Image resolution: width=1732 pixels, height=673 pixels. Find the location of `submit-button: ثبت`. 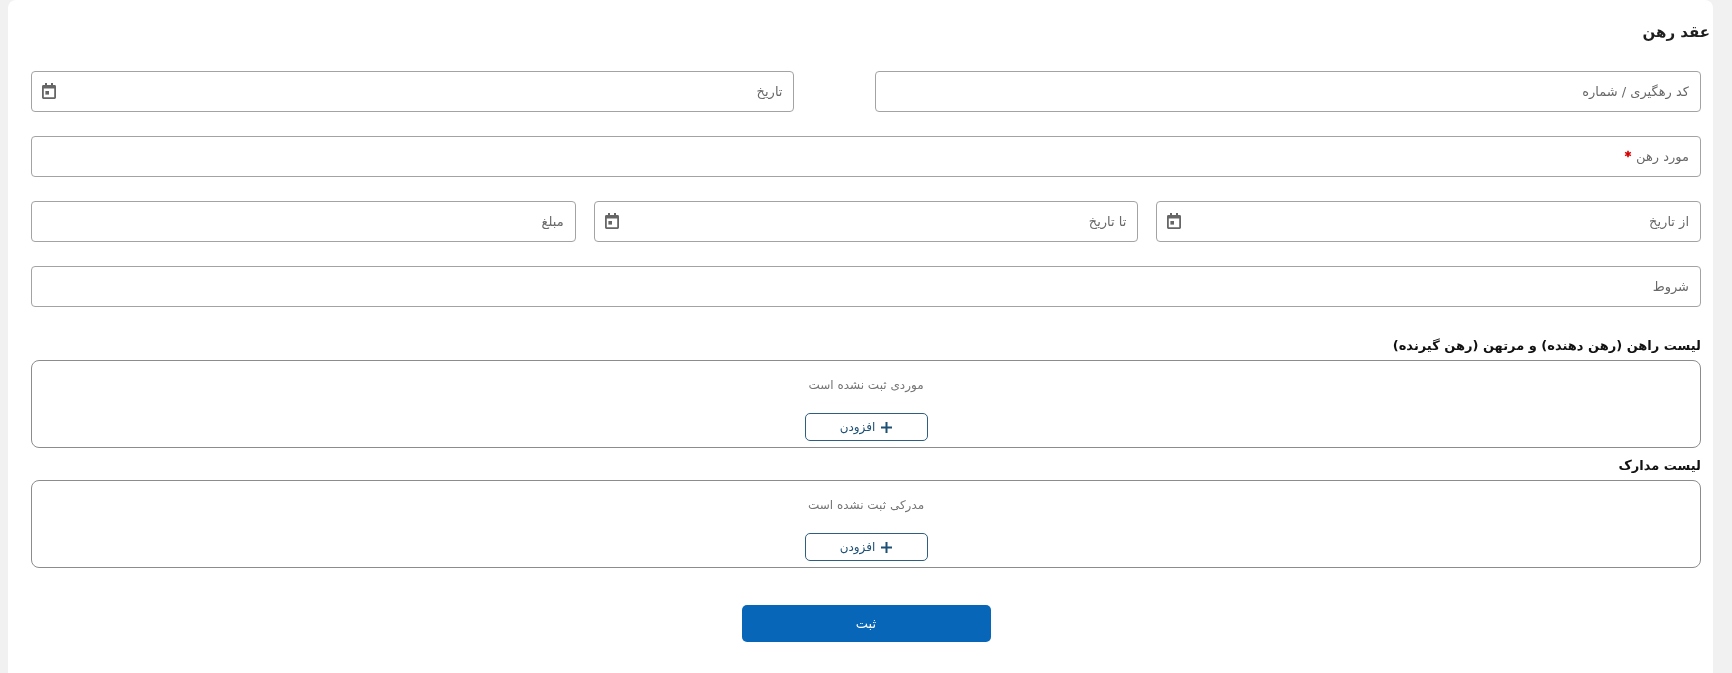

submit-button: ثبت is located at coordinates (866, 623).